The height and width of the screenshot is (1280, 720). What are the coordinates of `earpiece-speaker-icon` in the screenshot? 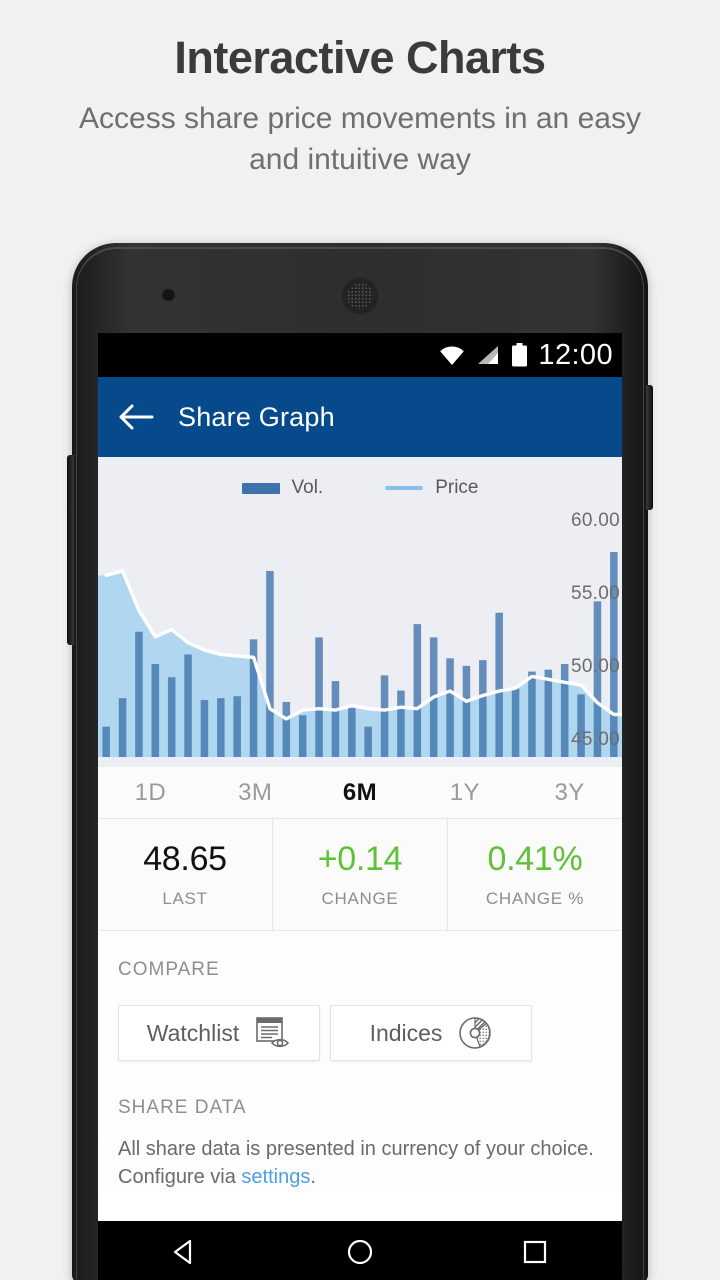 It's located at (360, 296).